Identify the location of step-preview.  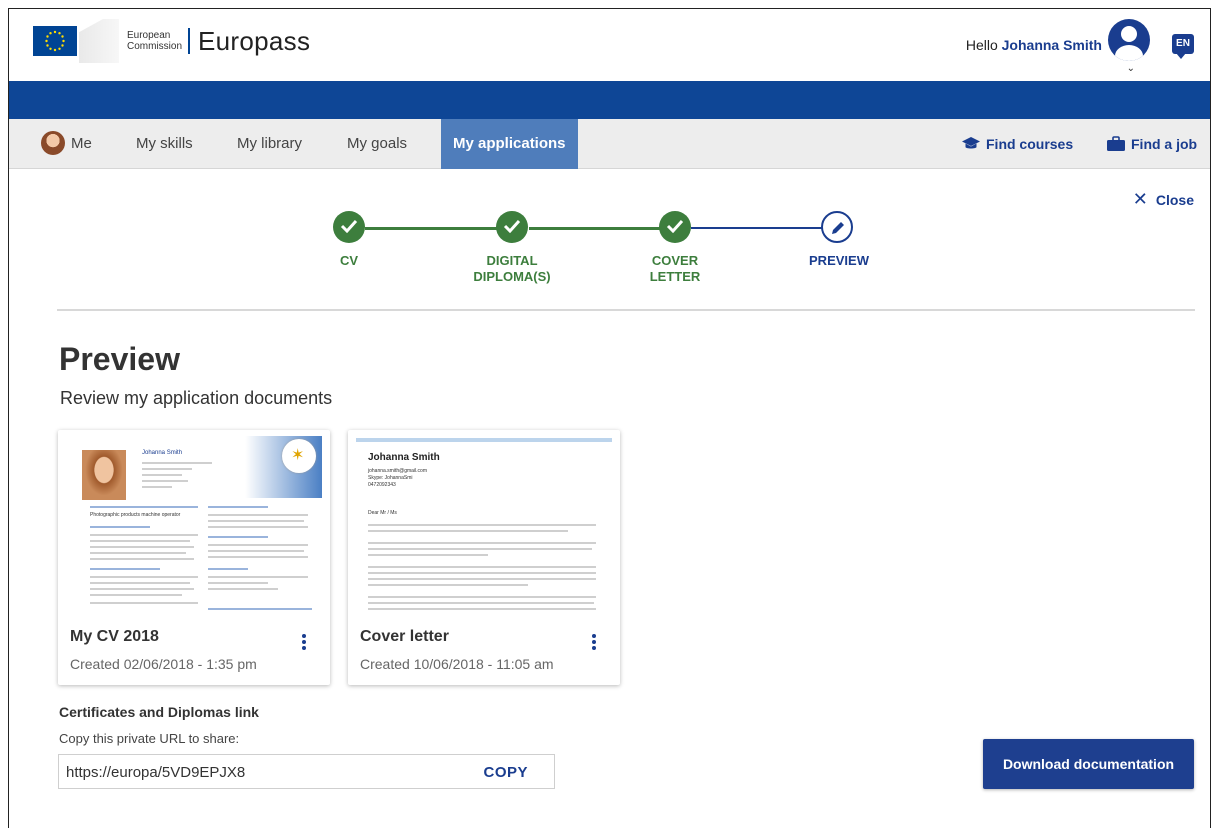
(837, 227).